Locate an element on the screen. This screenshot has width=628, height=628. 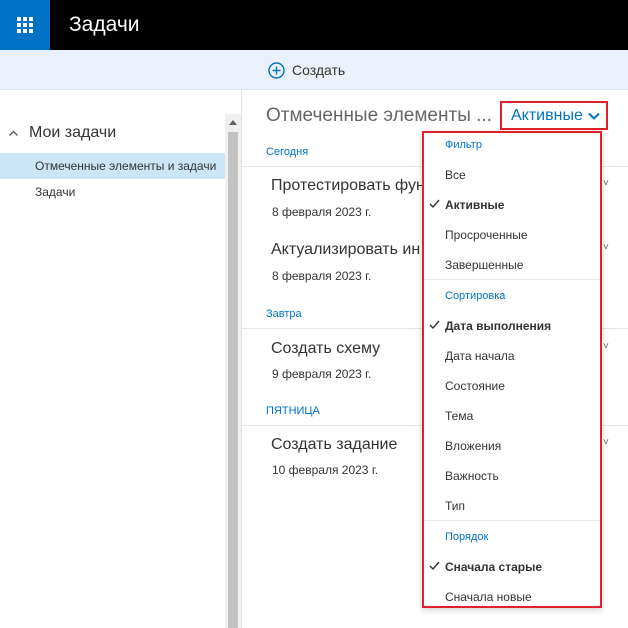
menu-item-label: Сначала новые is located at coordinates (488, 597).